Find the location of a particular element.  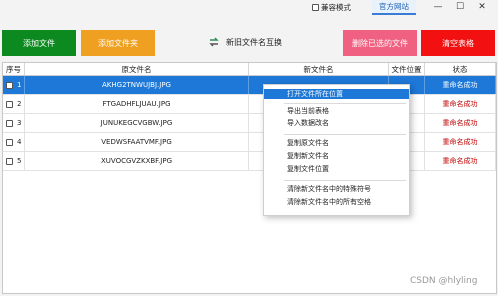

original-name-cell: VEDWSFAATVMF.JPG is located at coordinates (137, 142).